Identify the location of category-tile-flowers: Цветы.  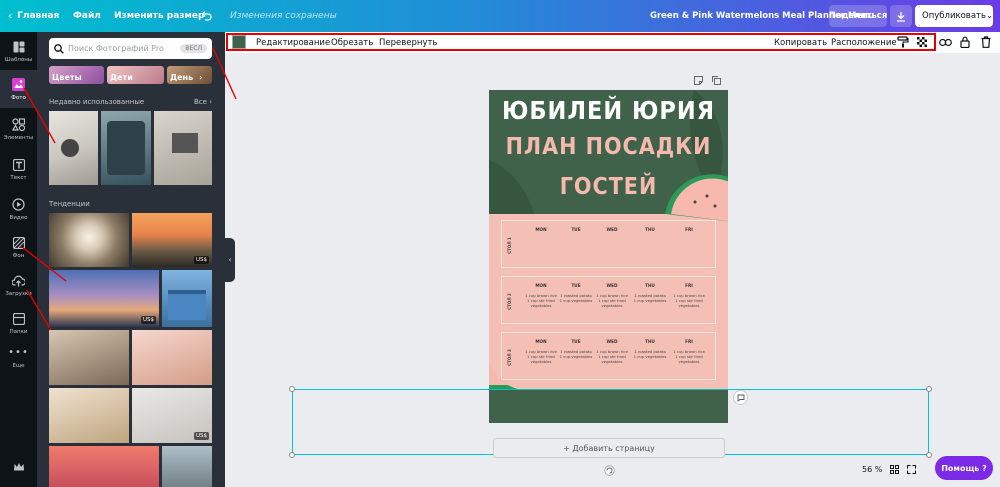
(76, 75).